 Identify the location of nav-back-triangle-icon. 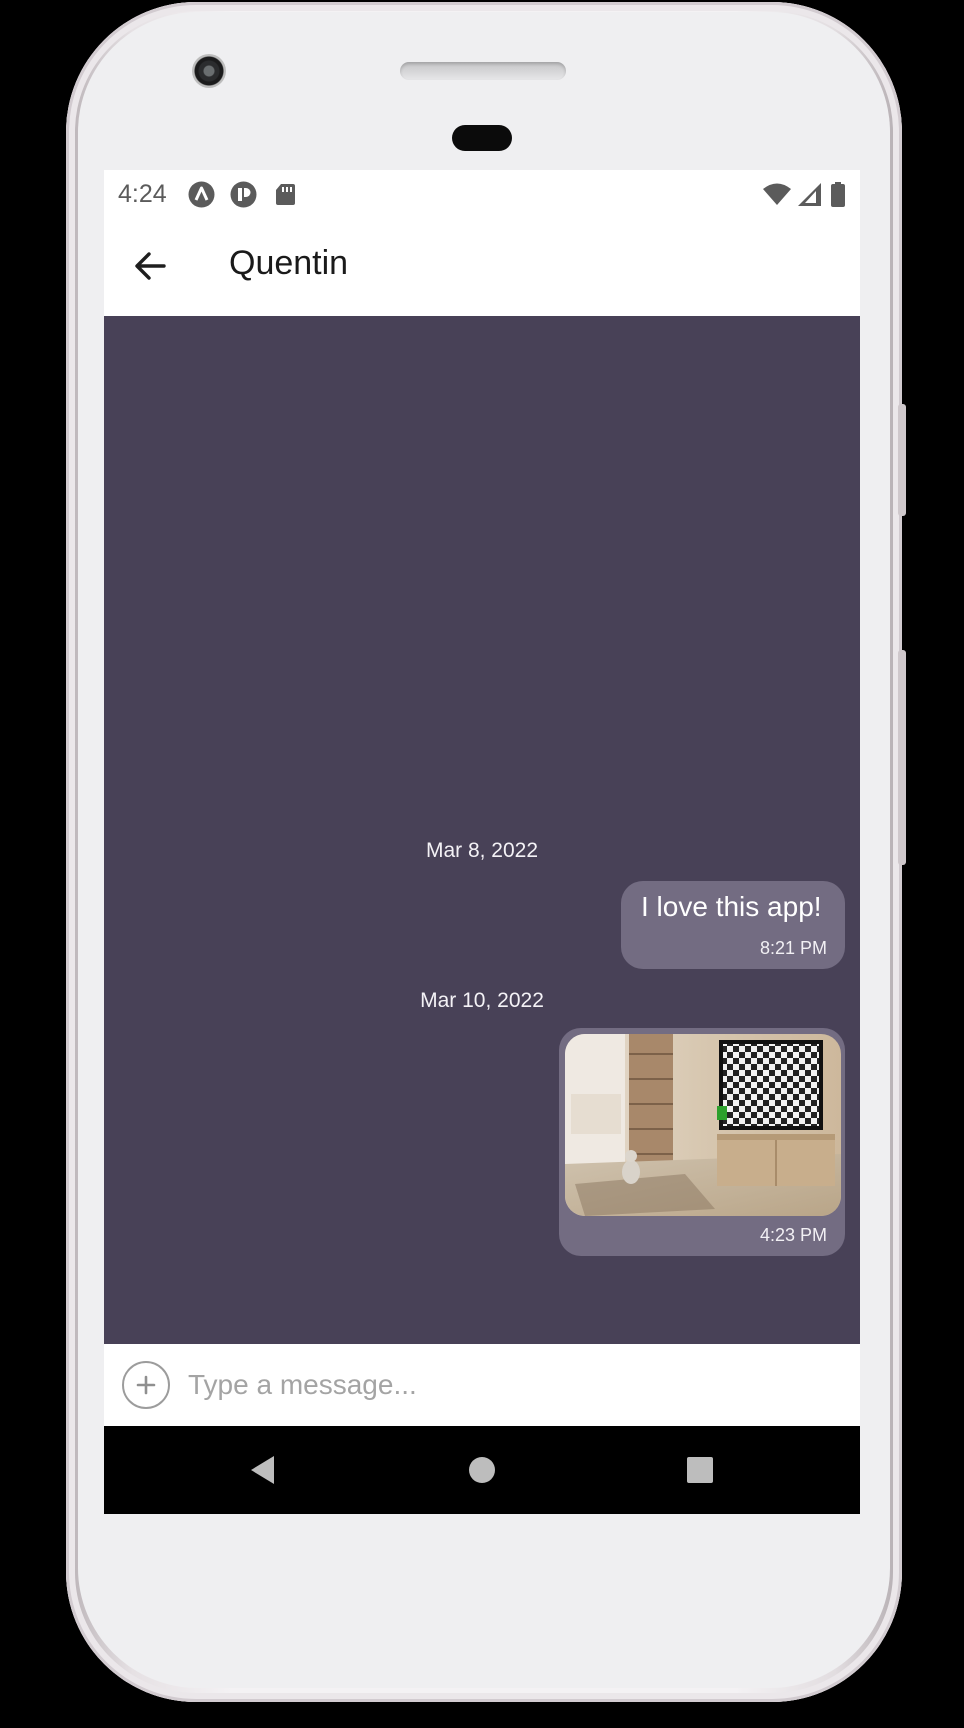
(262, 1470).